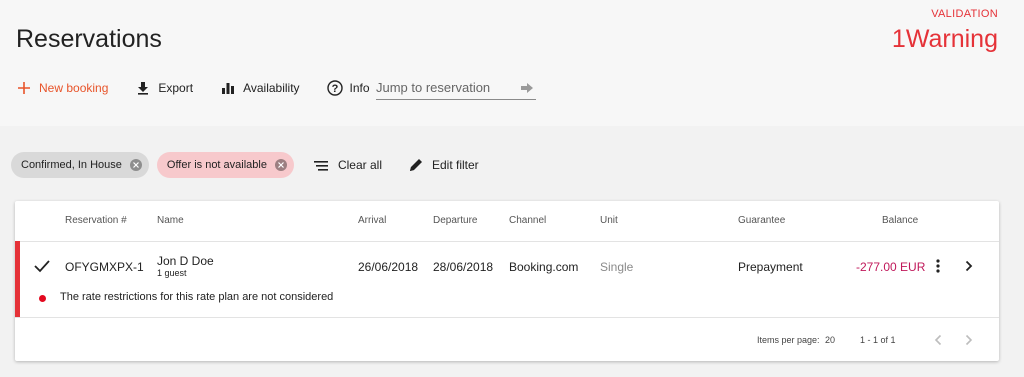  What do you see at coordinates (964, 14) in the screenshot?
I see `validation-label: VALIDATION` at bounding box center [964, 14].